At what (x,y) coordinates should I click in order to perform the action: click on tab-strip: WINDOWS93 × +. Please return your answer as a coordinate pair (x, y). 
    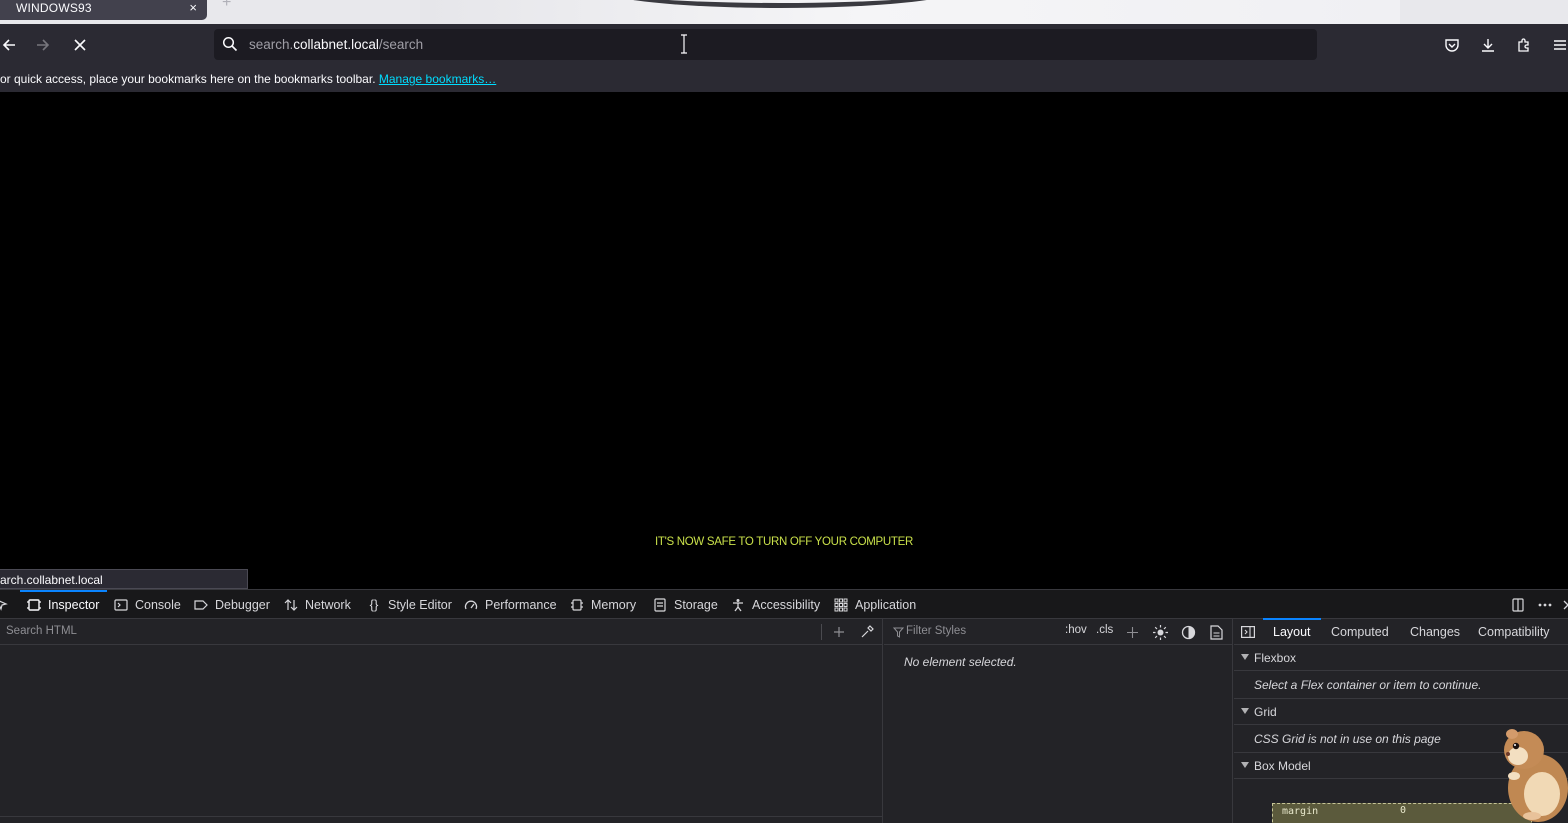
    Looking at the image, I should click on (784, 12).